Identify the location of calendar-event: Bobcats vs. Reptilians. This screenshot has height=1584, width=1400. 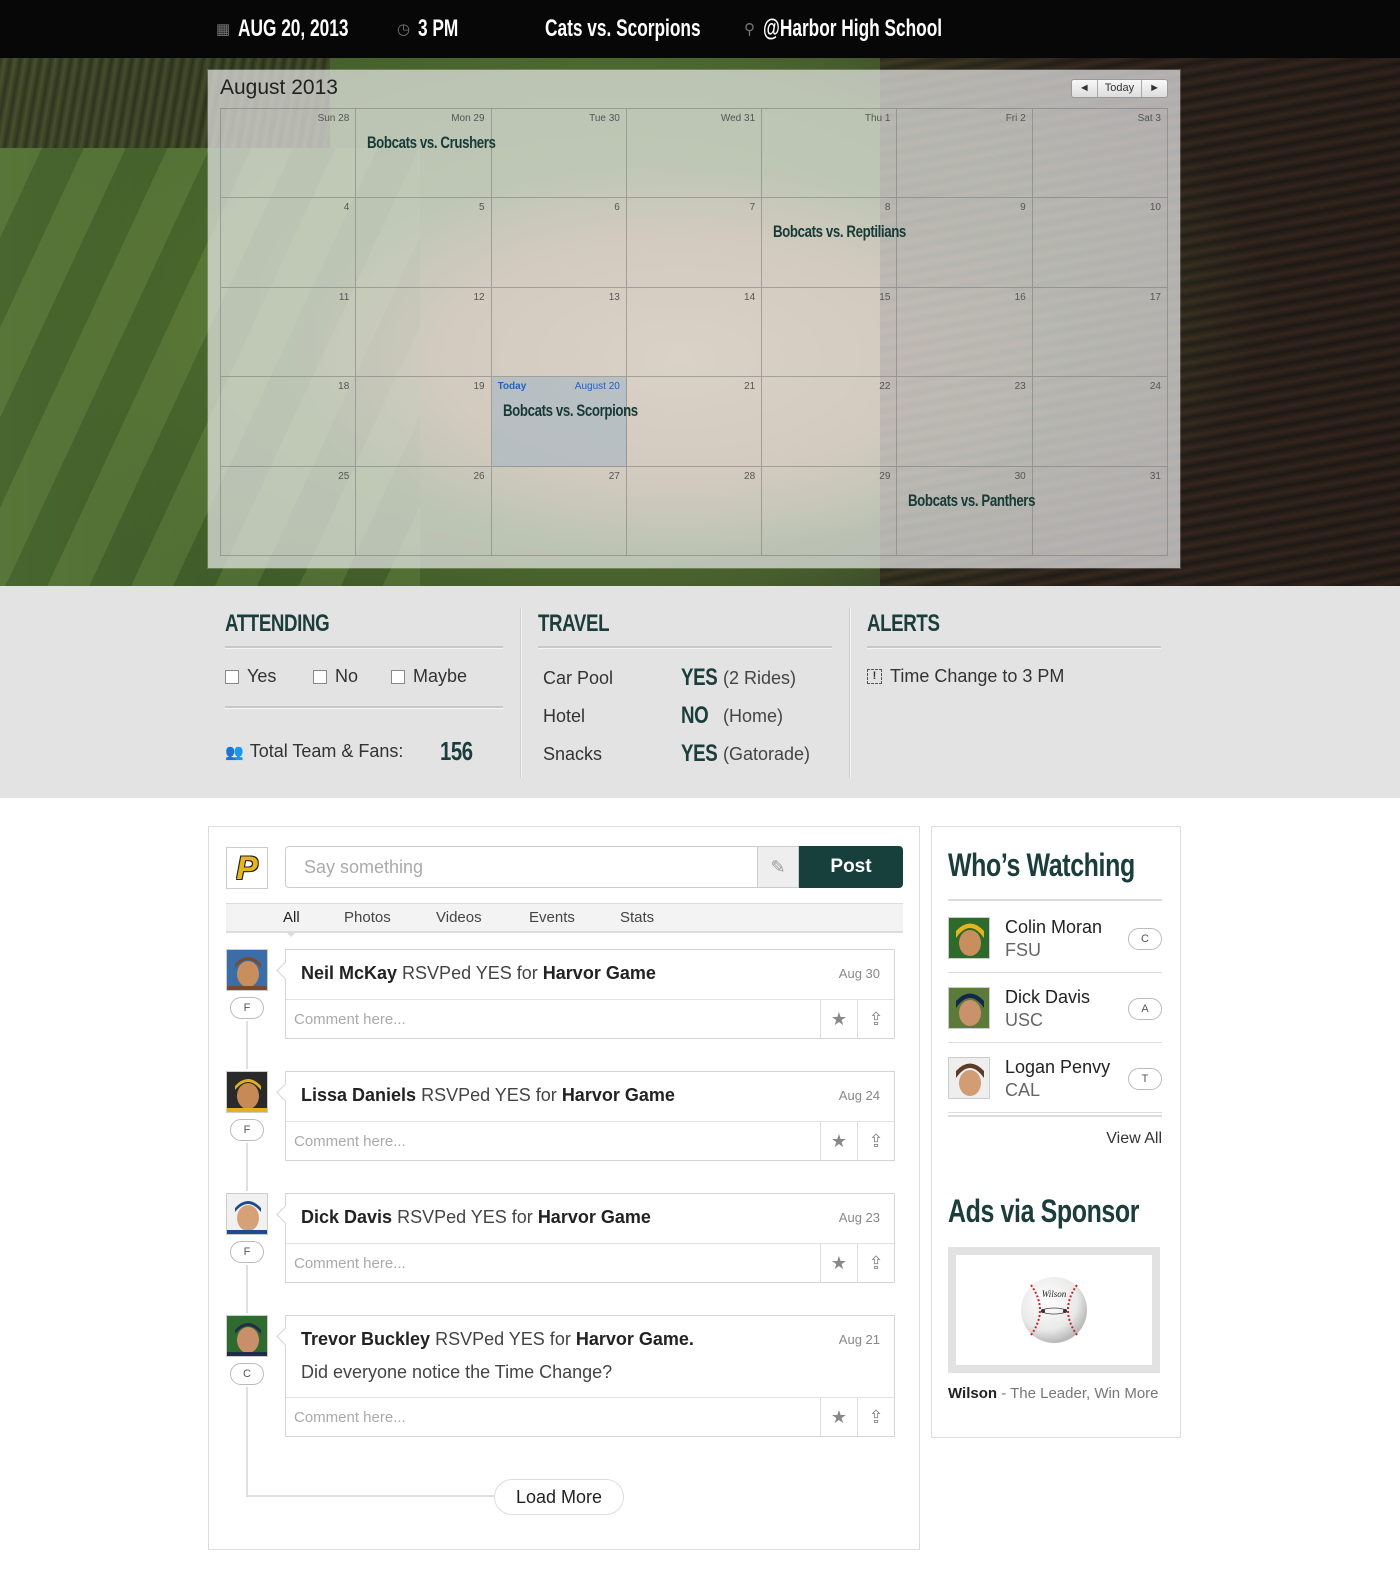
(839, 232).